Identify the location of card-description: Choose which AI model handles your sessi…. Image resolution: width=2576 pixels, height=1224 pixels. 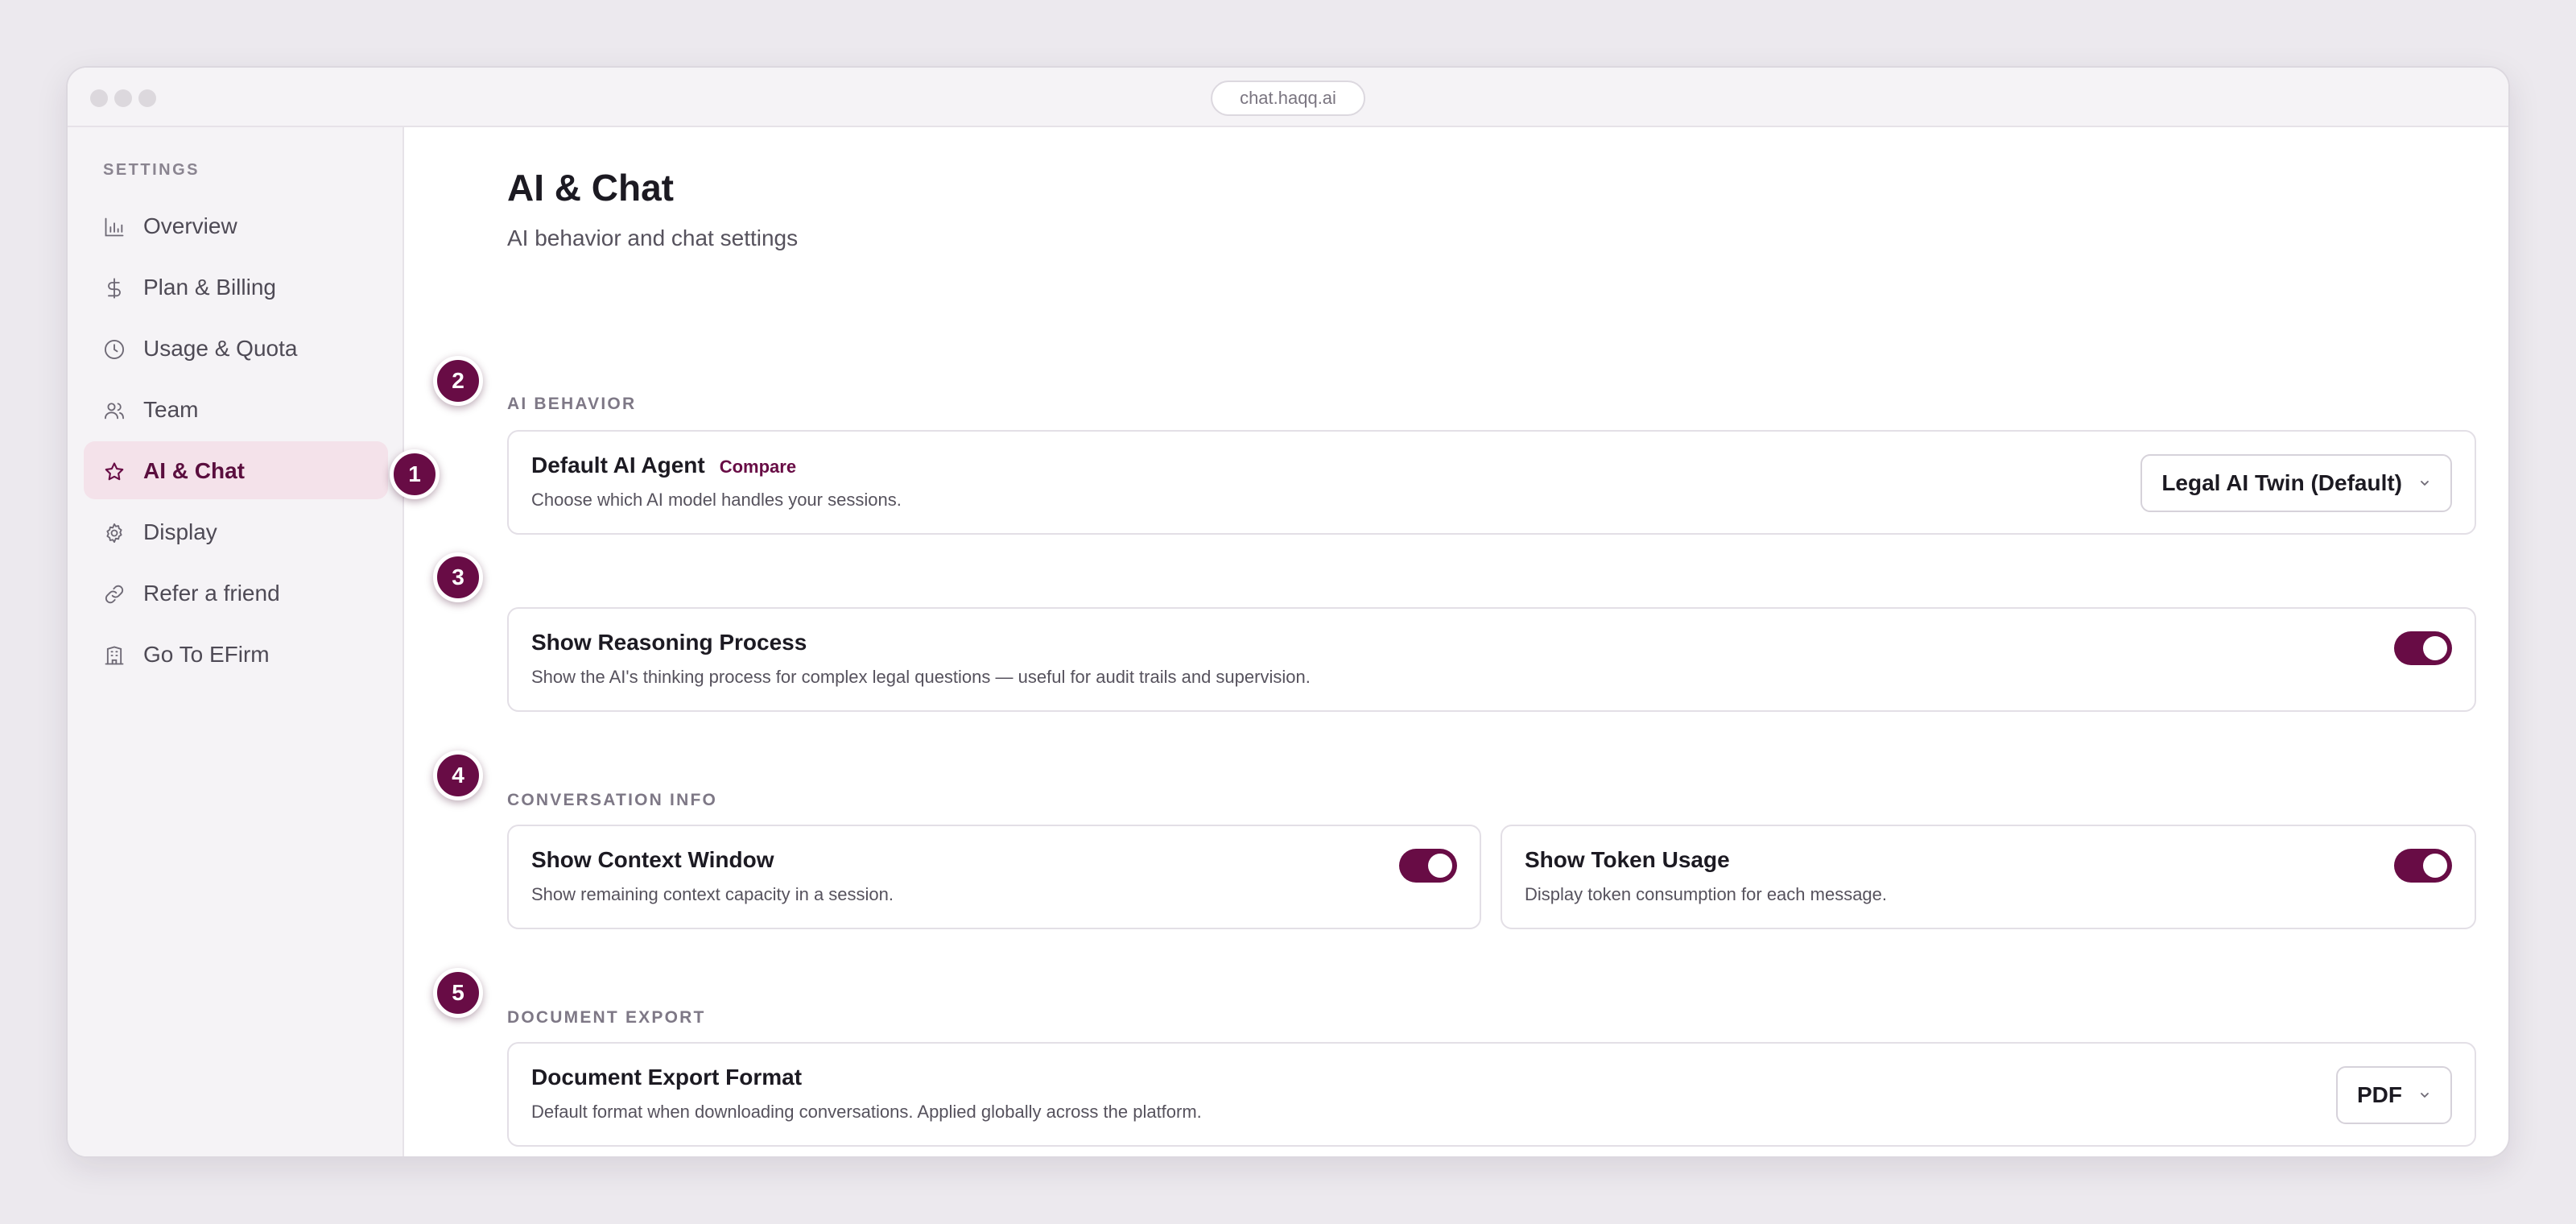
(716, 500).